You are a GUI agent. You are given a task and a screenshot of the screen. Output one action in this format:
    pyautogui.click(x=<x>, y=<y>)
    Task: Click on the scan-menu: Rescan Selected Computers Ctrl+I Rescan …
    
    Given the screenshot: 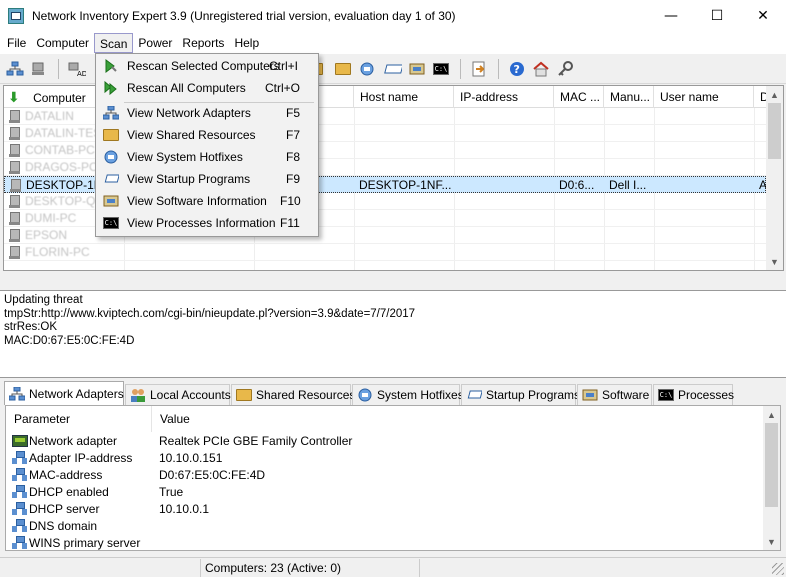 What is the action you would take?
    pyautogui.click(x=207, y=145)
    